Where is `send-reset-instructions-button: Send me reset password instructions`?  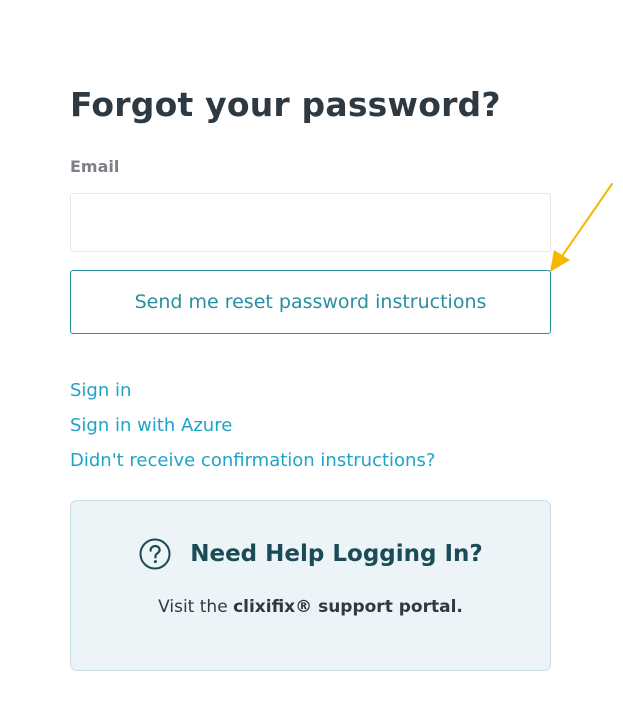
send-reset-instructions-button: Send me reset password instructions is located at coordinates (310, 302).